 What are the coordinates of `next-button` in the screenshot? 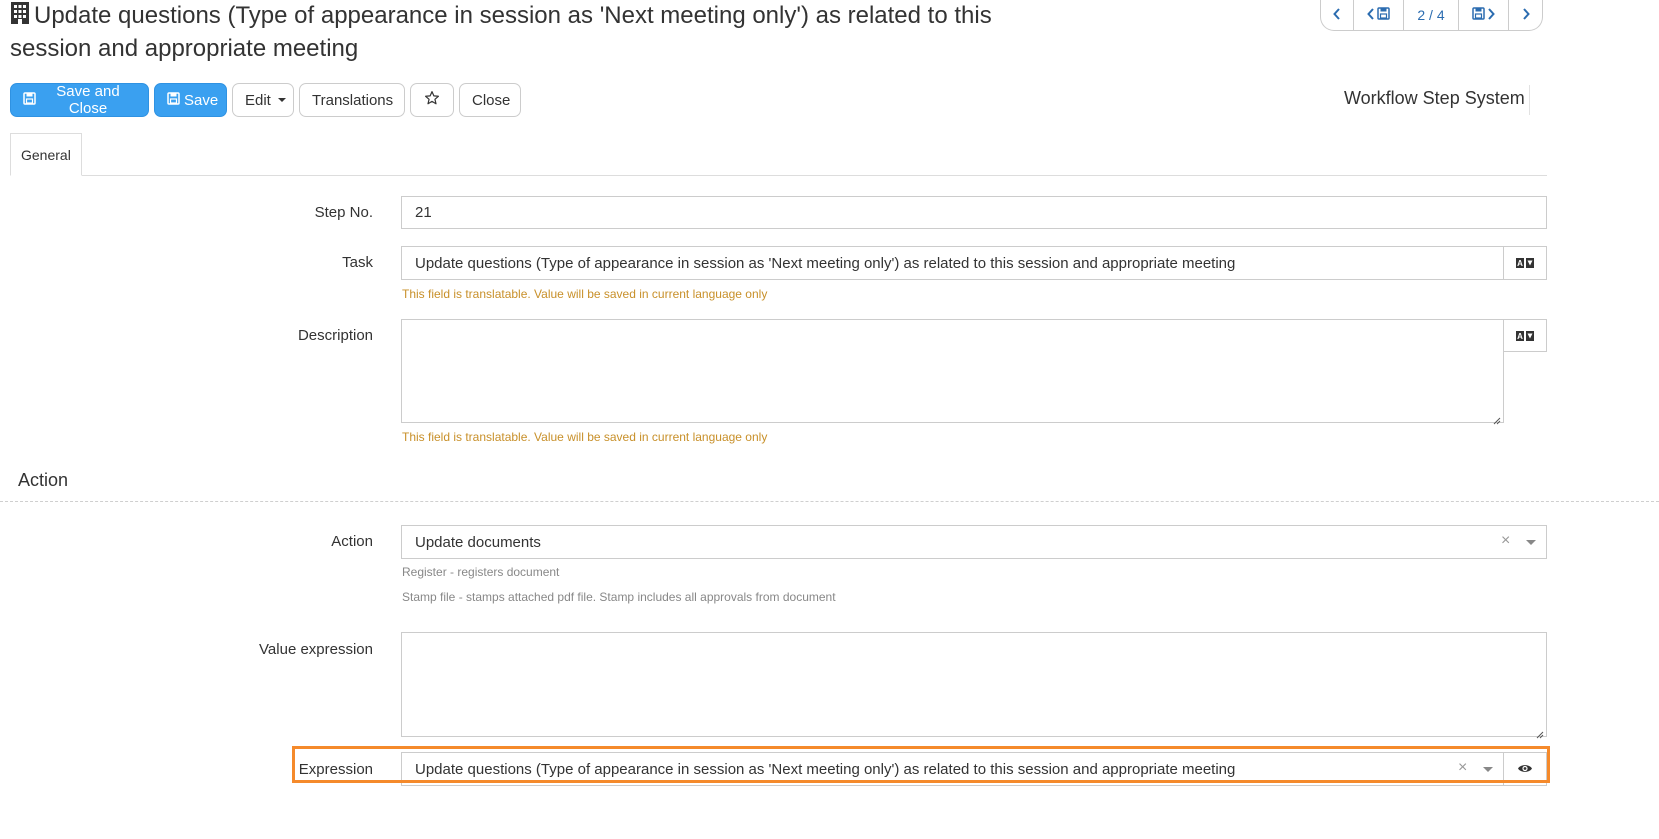 It's located at (1525, 15).